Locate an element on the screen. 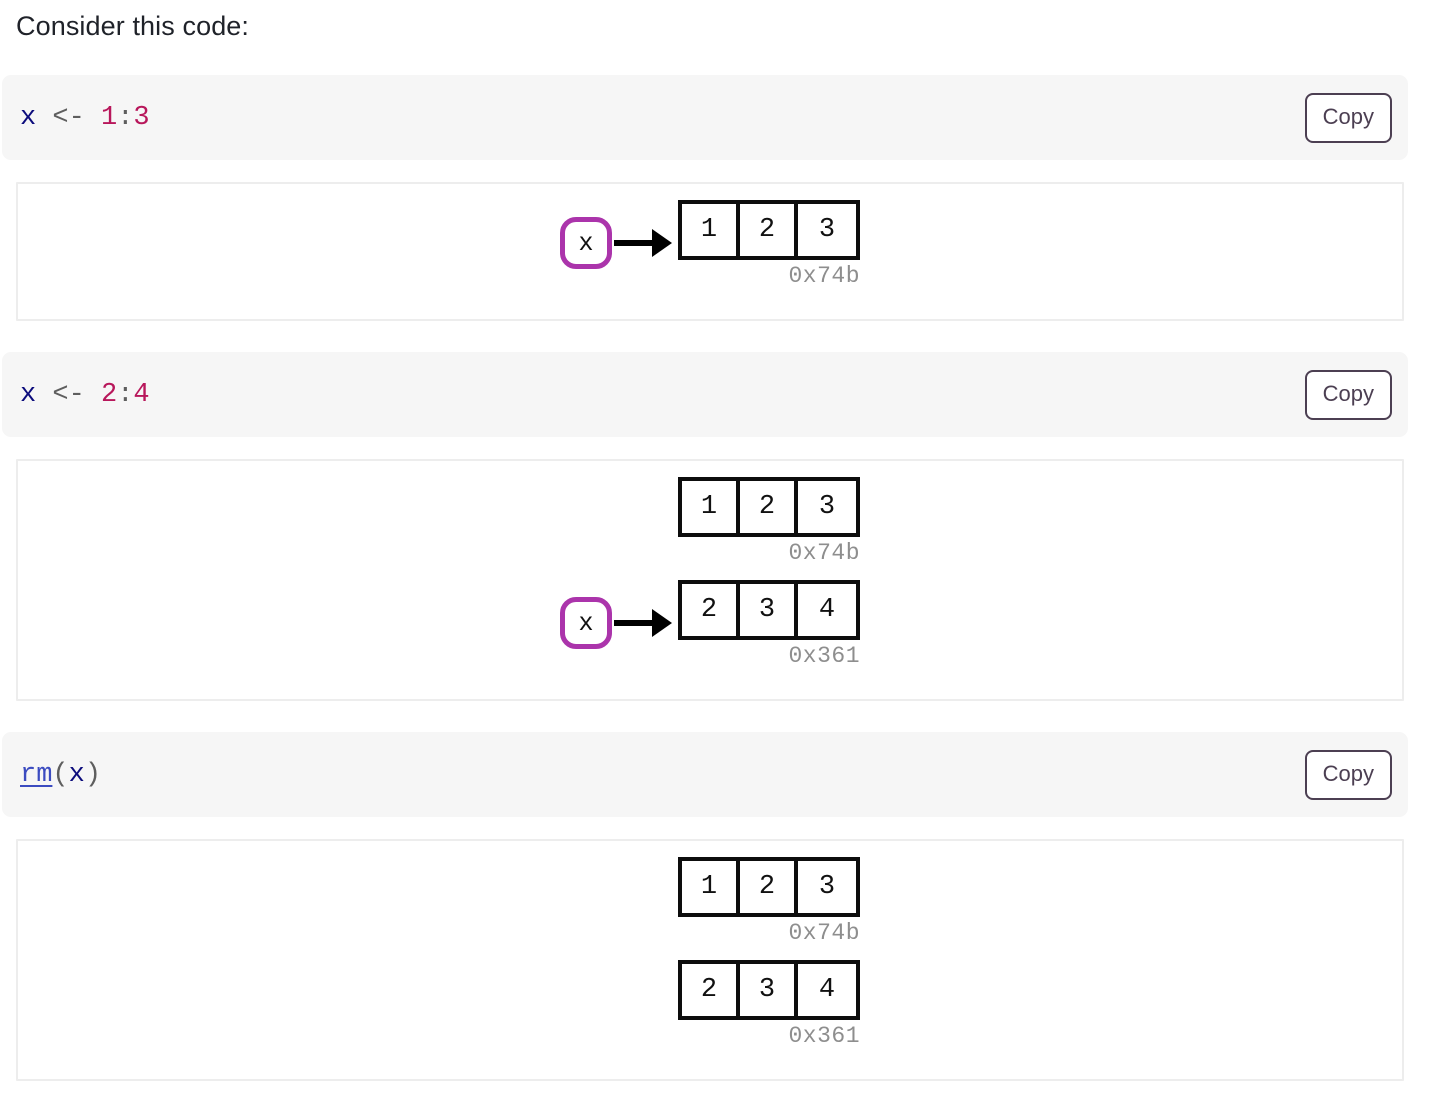 The image size is (1450, 1108). memory-diagram: x 1 2 3 0x74b is located at coordinates (710, 251).